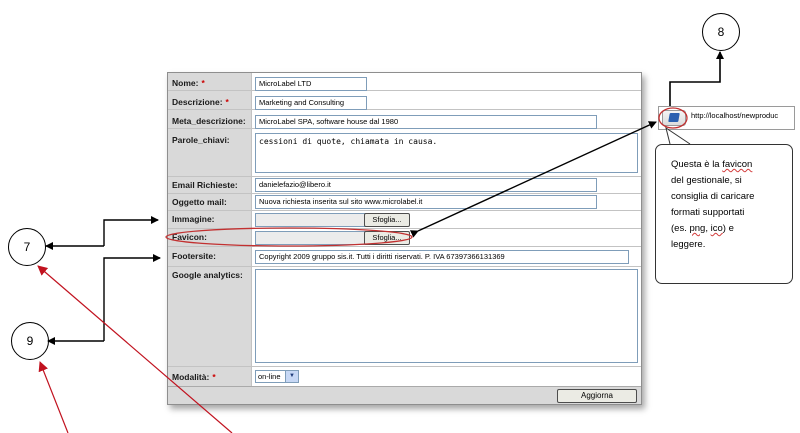 The image size is (800, 433). I want to click on note-pointer, so click(678, 135).